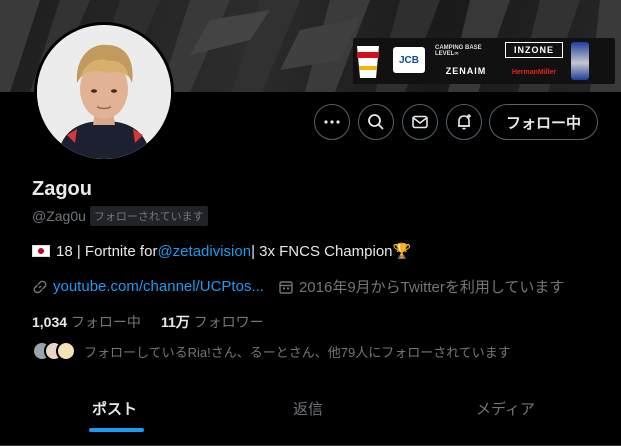  What do you see at coordinates (105, 322) in the screenshot?
I see `following-label: フォロー中` at bounding box center [105, 322].